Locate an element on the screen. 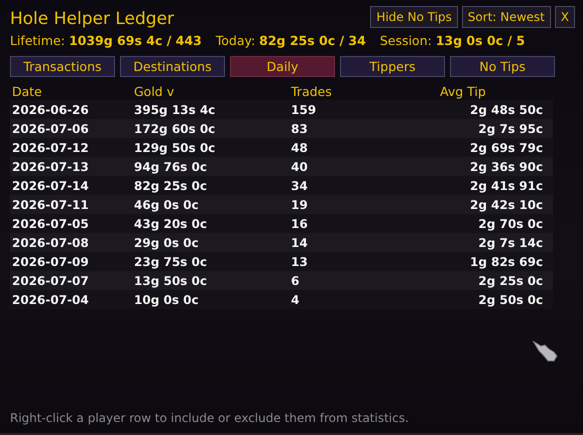 The width and height of the screenshot is (583, 435). table-cell-text: 172g 60s 0c is located at coordinates (175, 129).